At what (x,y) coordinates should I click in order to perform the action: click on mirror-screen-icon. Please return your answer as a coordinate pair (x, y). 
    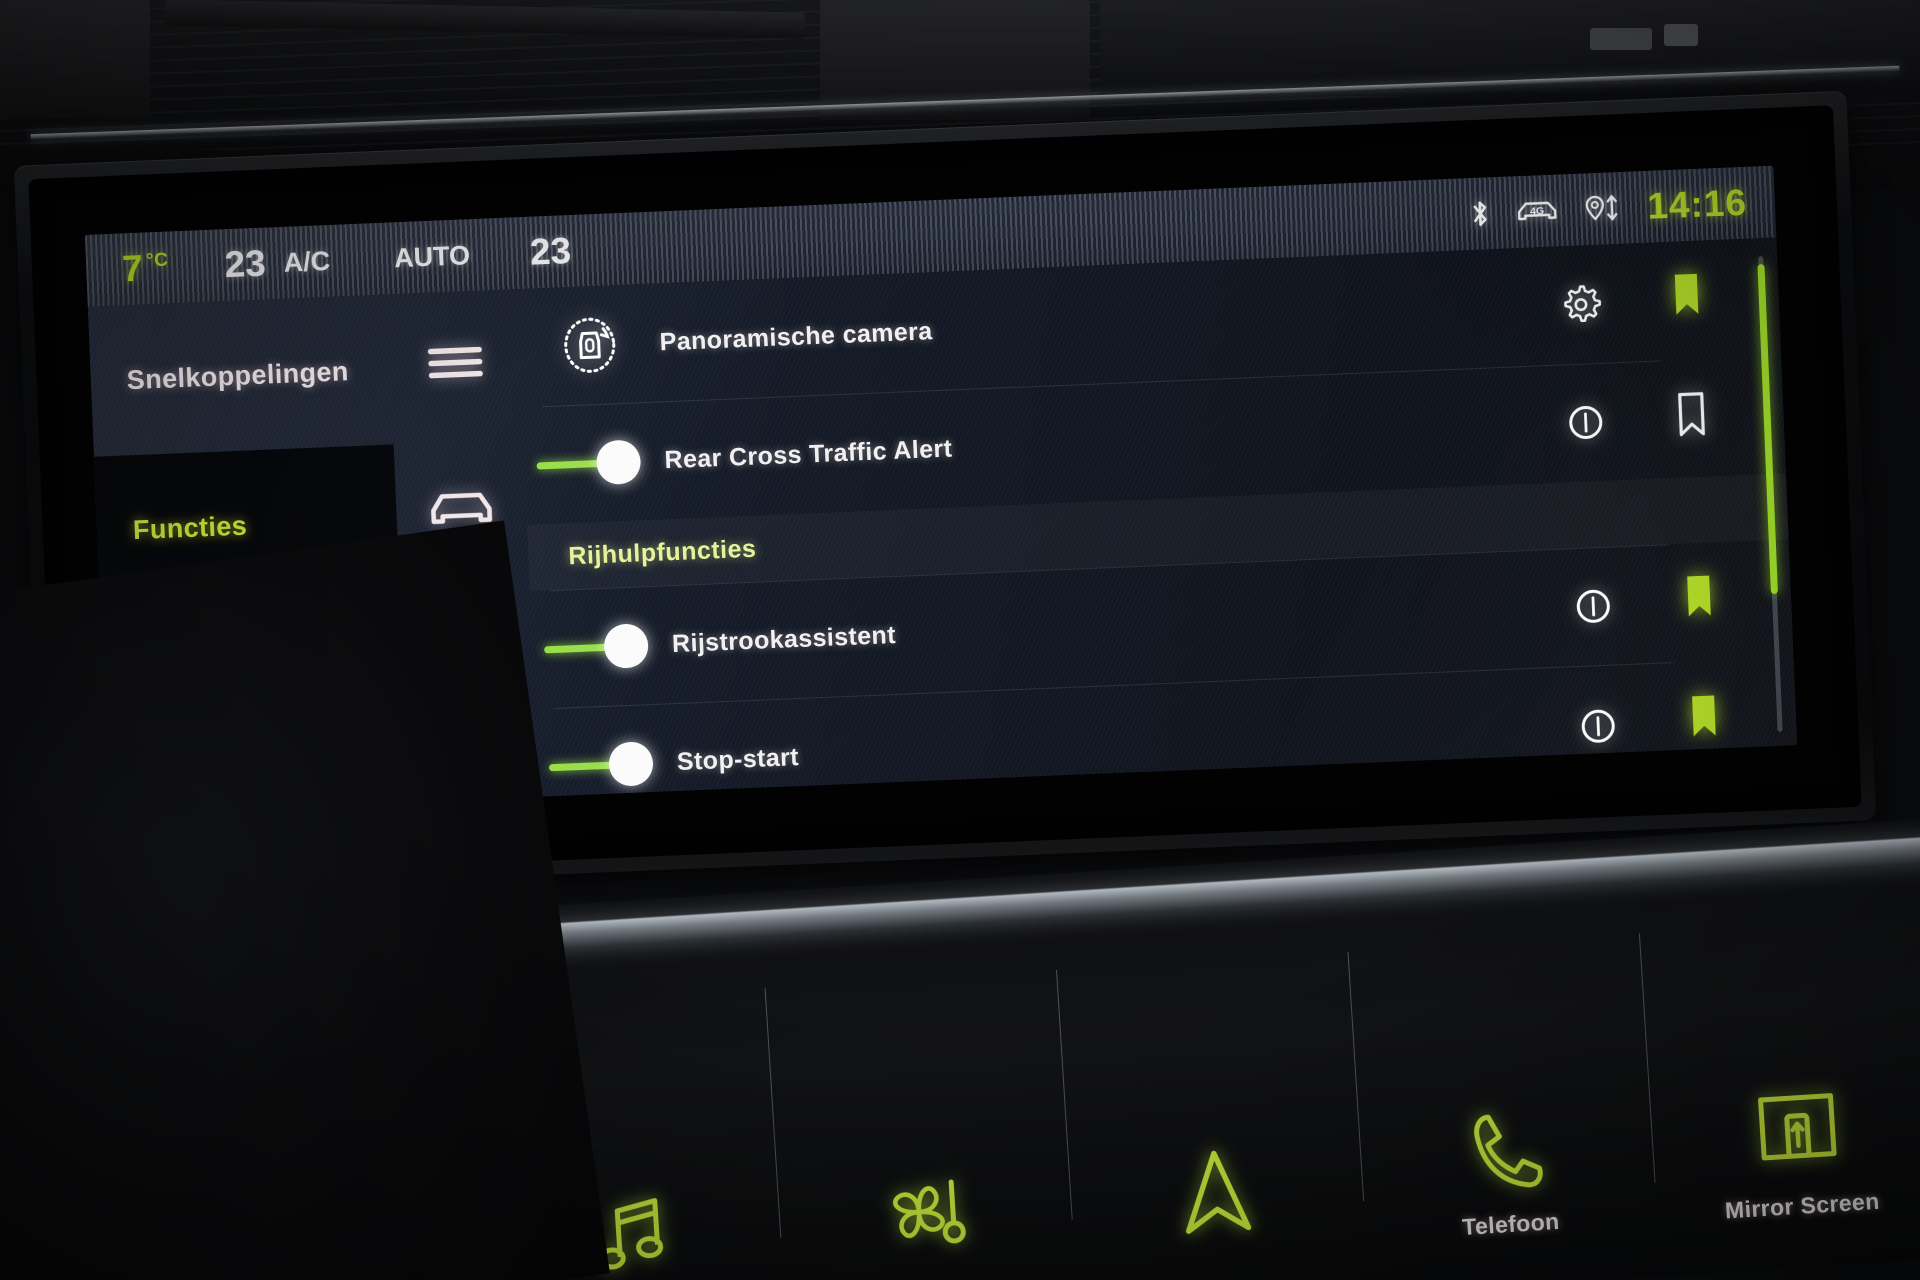
    Looking at the image, I should click on (1797, 1134).